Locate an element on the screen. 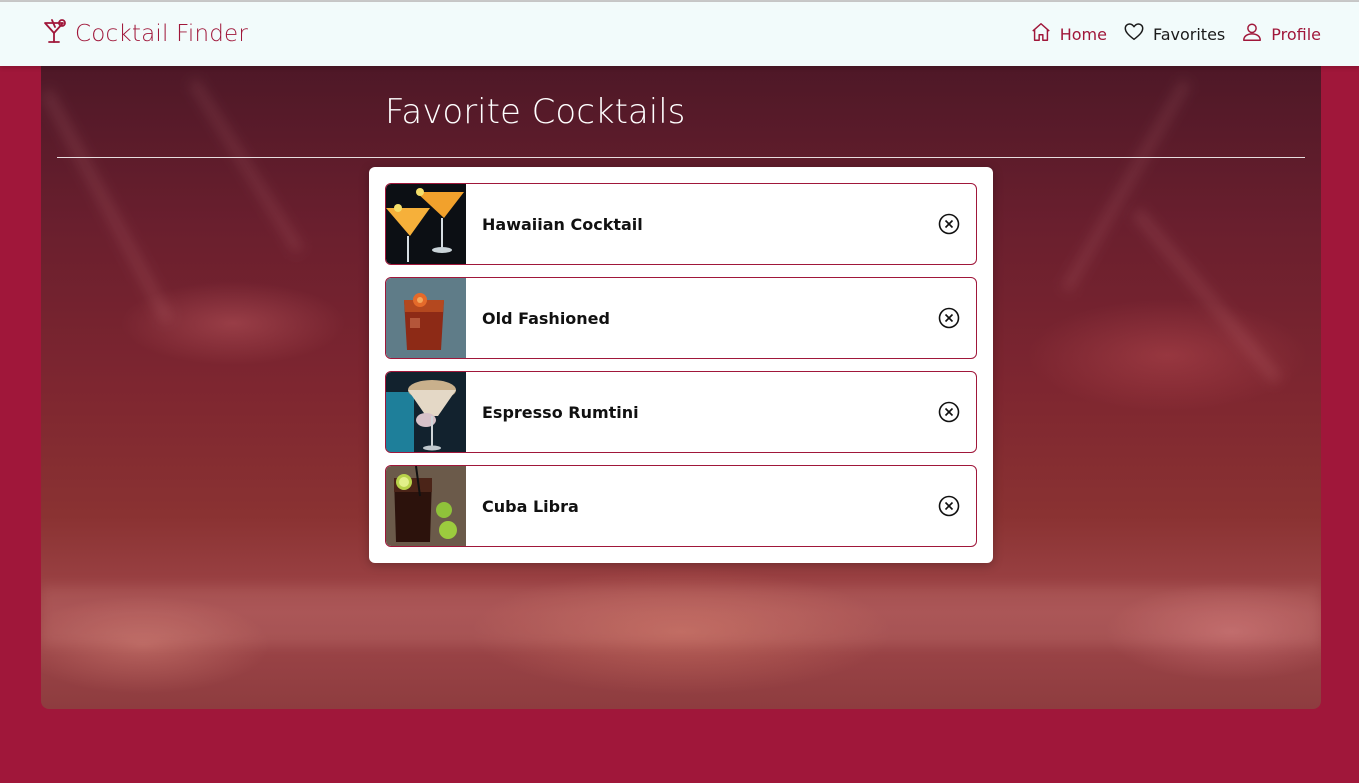  main-nav: Home Favorites Profile is located at coordinates (1175, 34).